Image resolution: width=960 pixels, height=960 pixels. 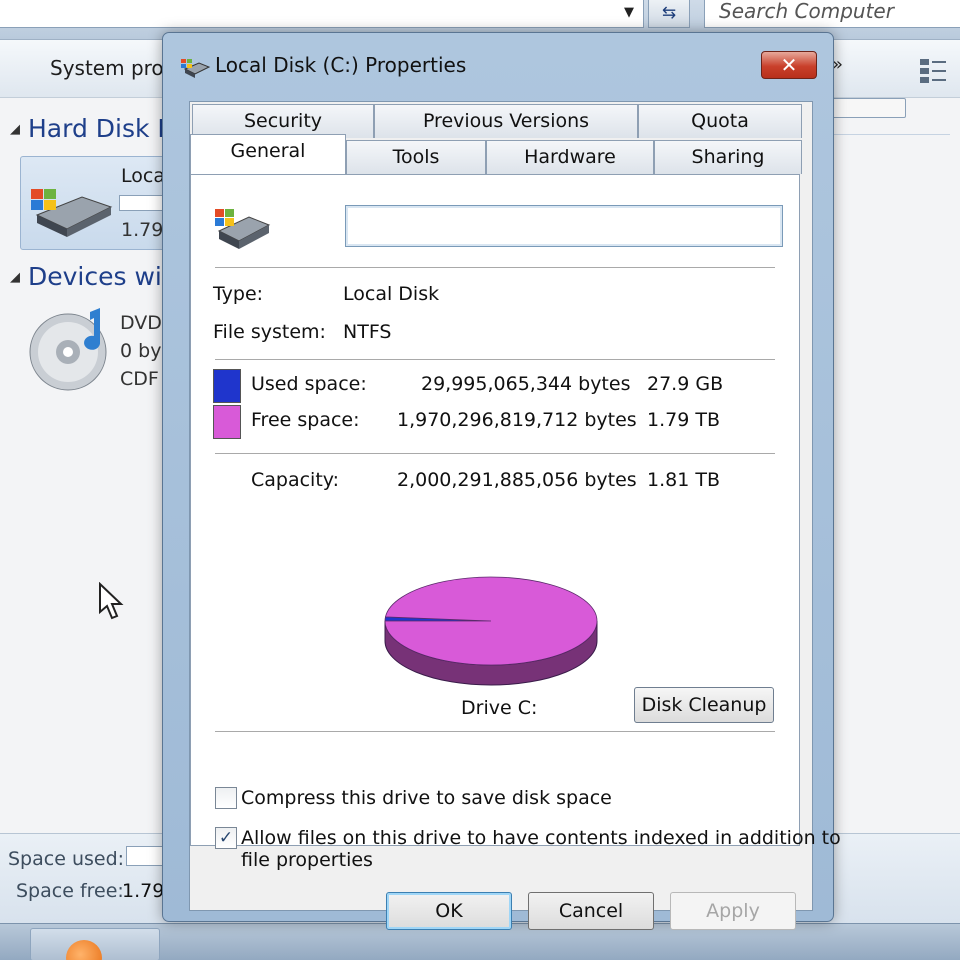 What do you see at coordinates (341, 65) in the screenshot?
I see `dialog-title: Local Disk (C:) Properties` at bounding box center [341, 65].